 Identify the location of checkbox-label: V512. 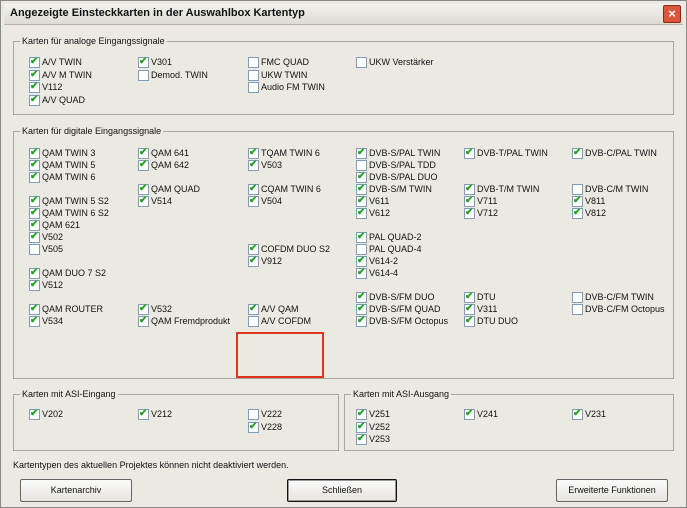
(53, 285).